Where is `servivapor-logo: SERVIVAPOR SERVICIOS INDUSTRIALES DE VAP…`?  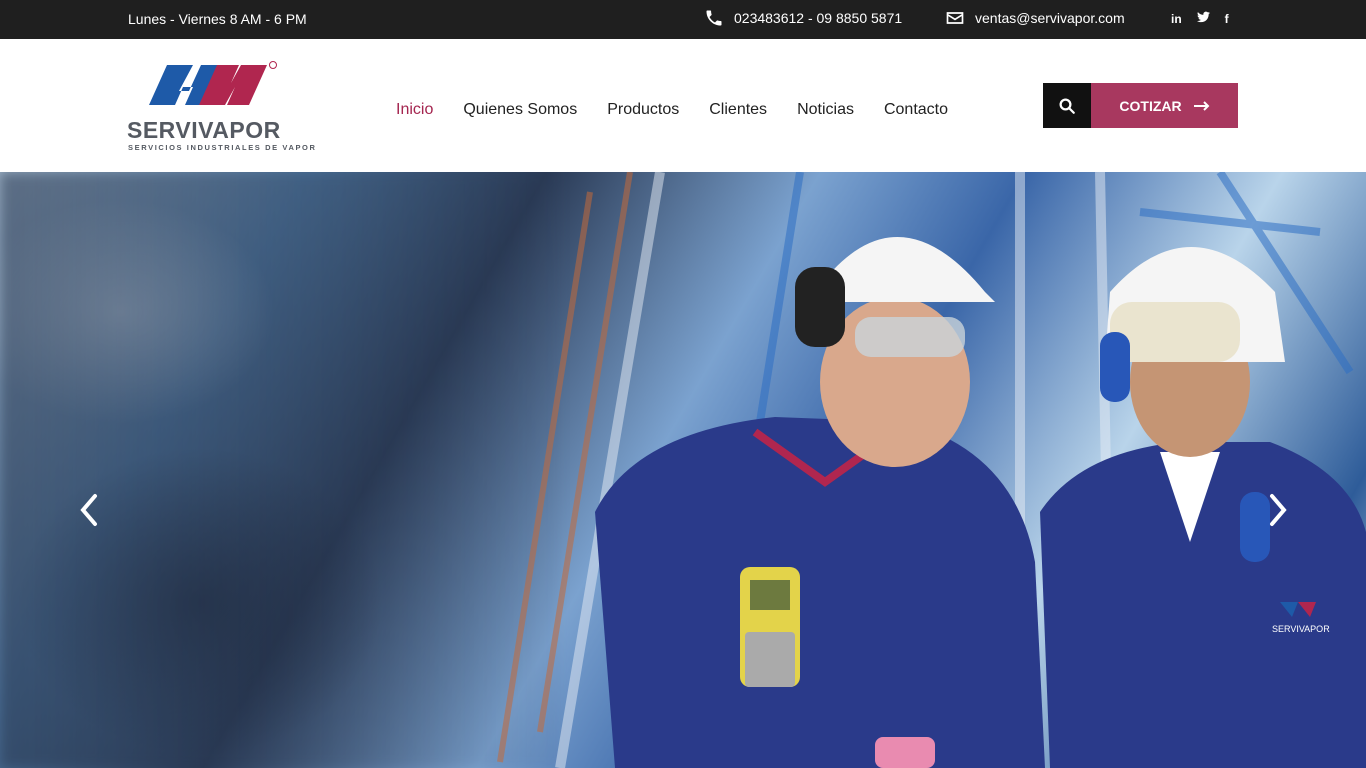 servivapor-logo: SERVIVAPOR SERVICIOS INDUSTRIALES DE VAP… is located at coordinates (221, 107).